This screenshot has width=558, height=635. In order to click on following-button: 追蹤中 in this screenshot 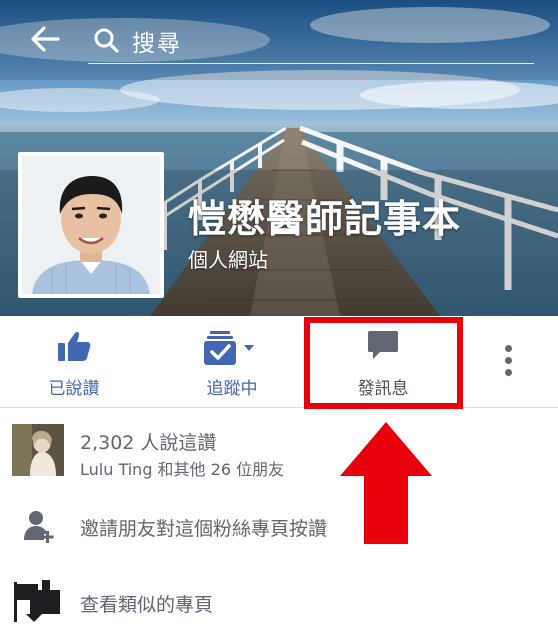, I will do `click(232, 362)`.